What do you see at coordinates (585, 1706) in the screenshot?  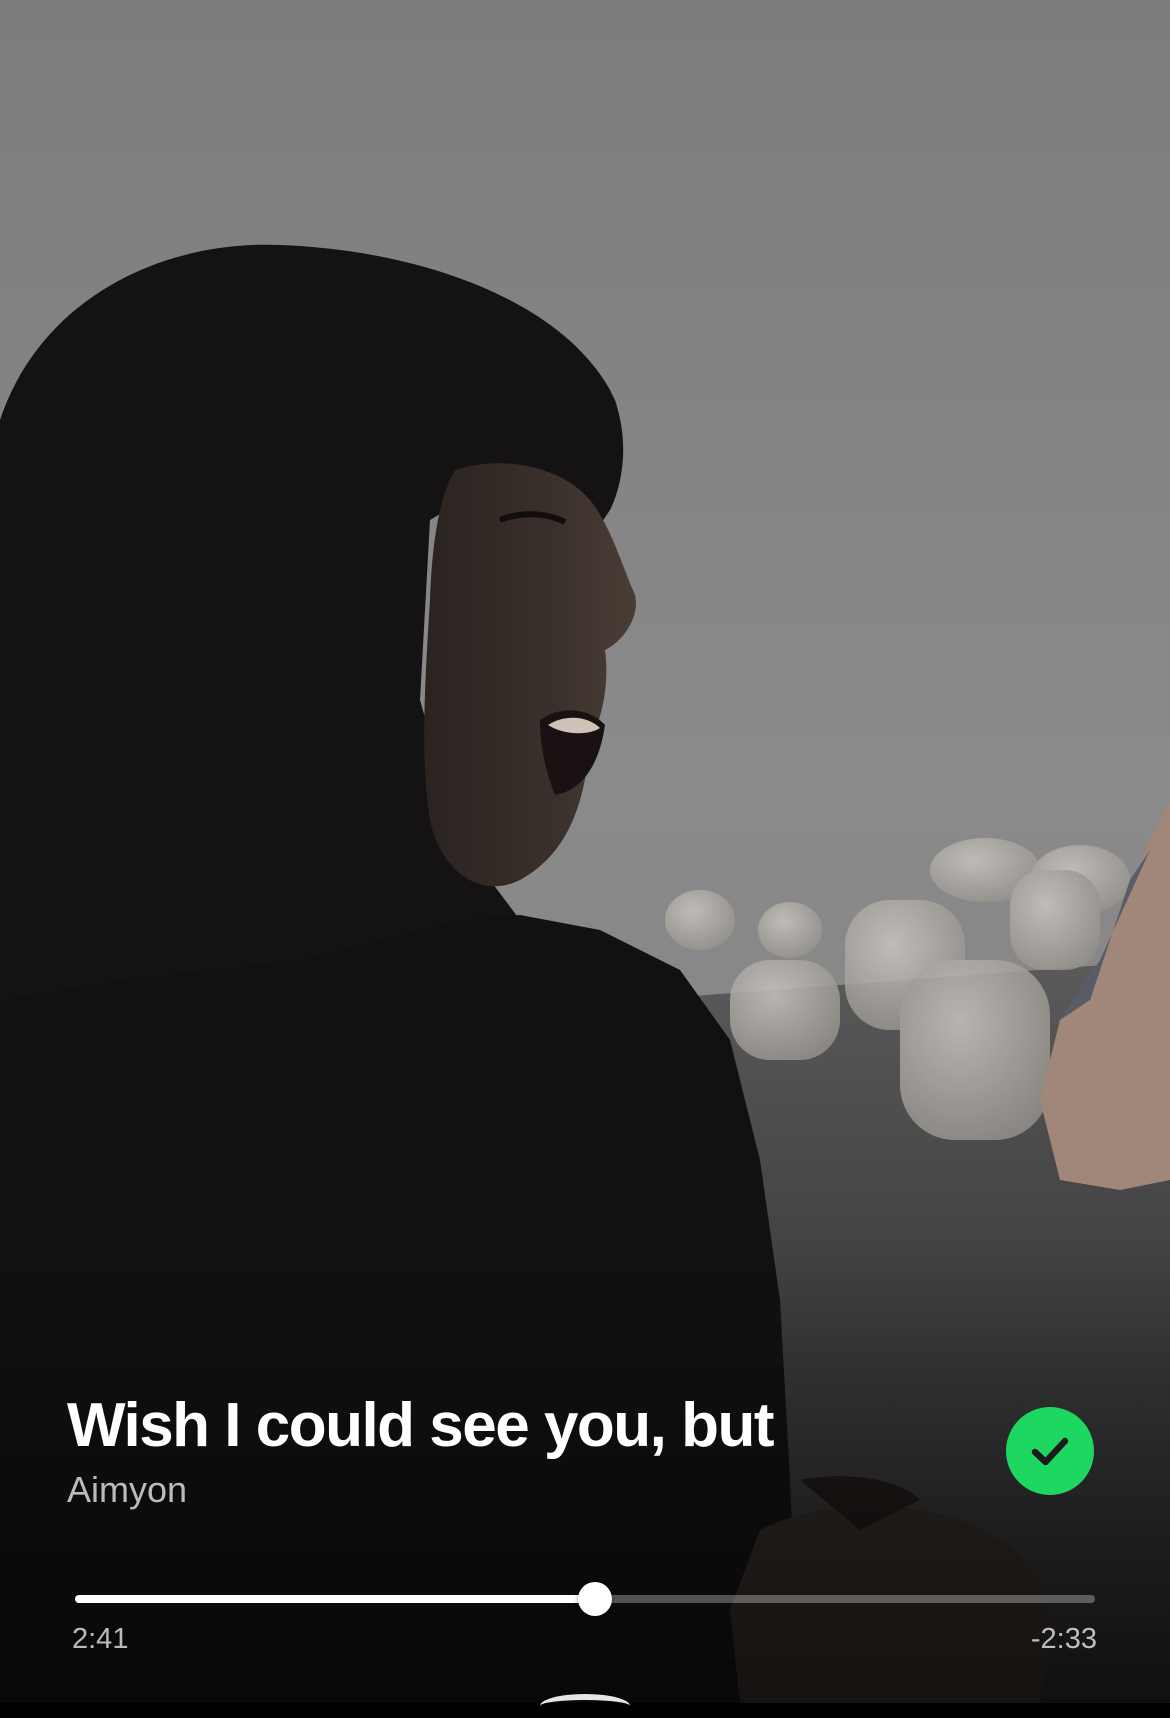 I see `home-indicator` at bounding box center [585, 1706].